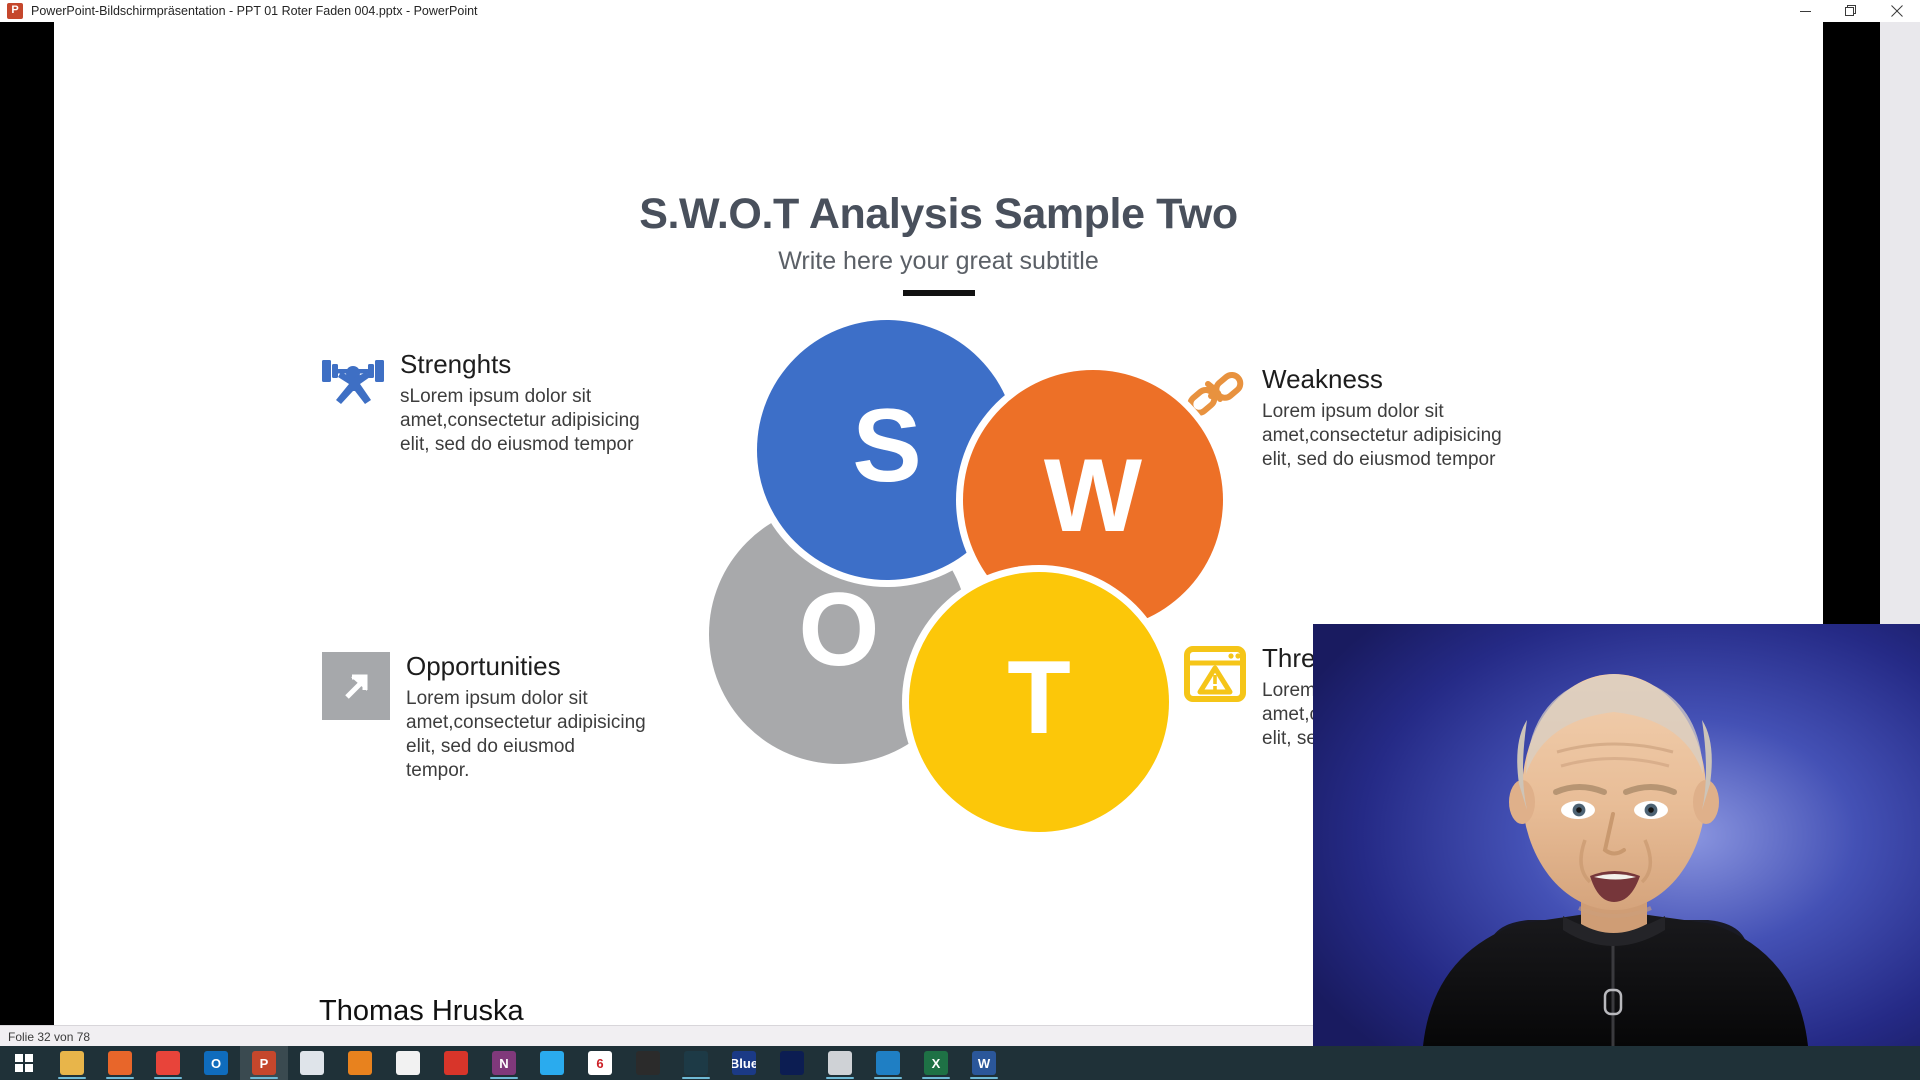  I want to click on opportunities-body-line: Lorem ipsum dolor sit, so click(497, 698).